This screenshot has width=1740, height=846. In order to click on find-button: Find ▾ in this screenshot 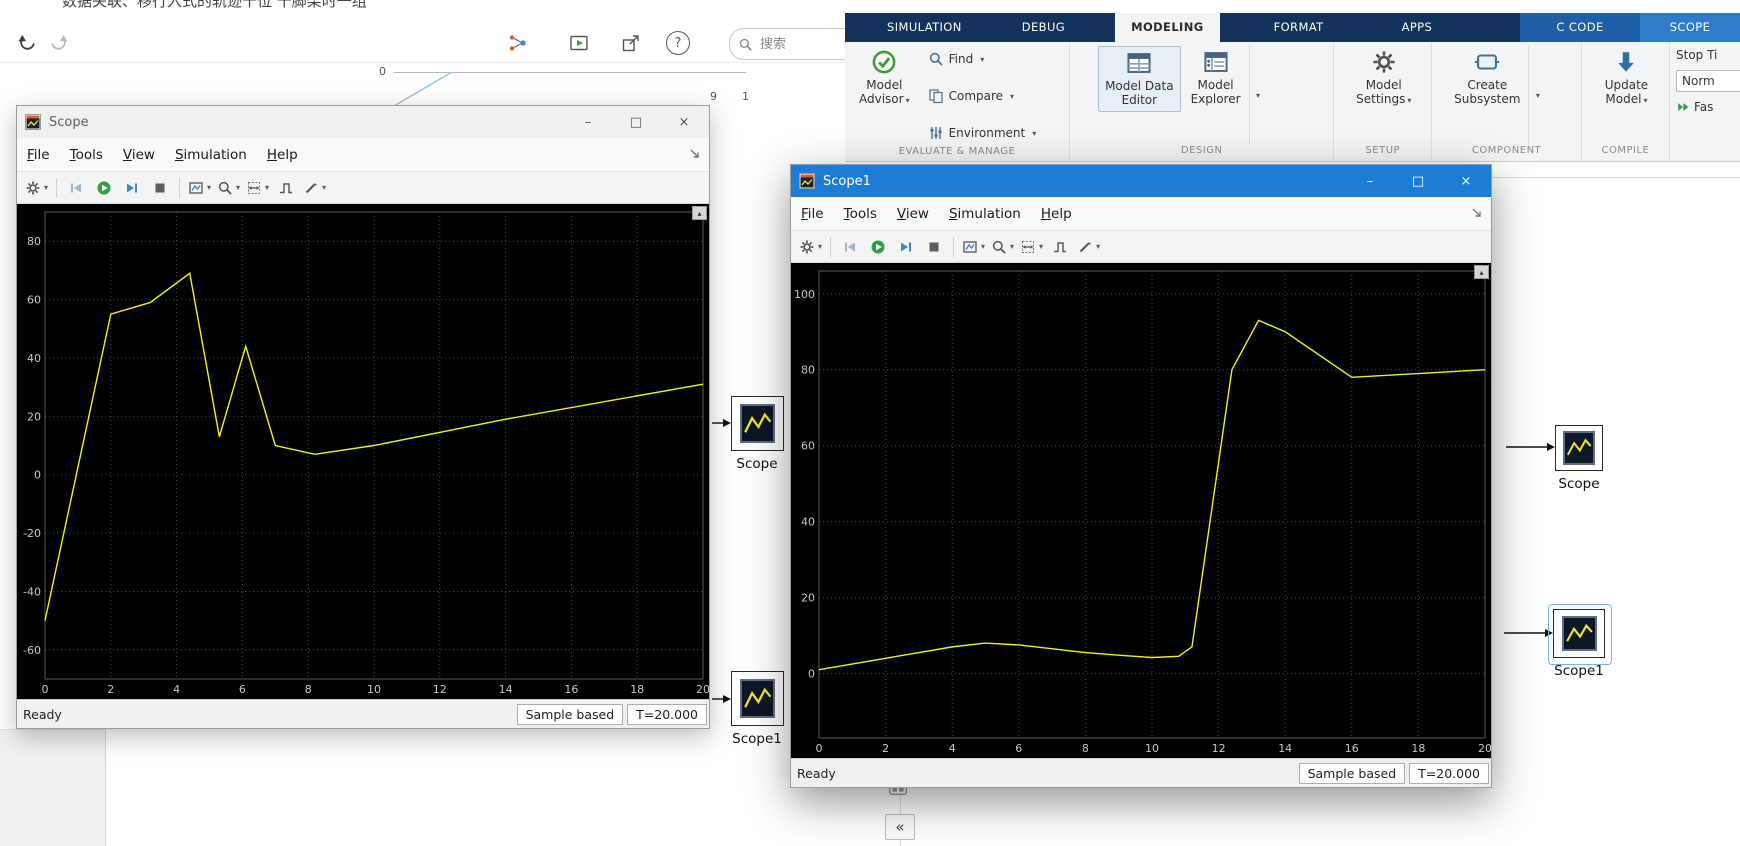, I will do `click(982, 59)`.